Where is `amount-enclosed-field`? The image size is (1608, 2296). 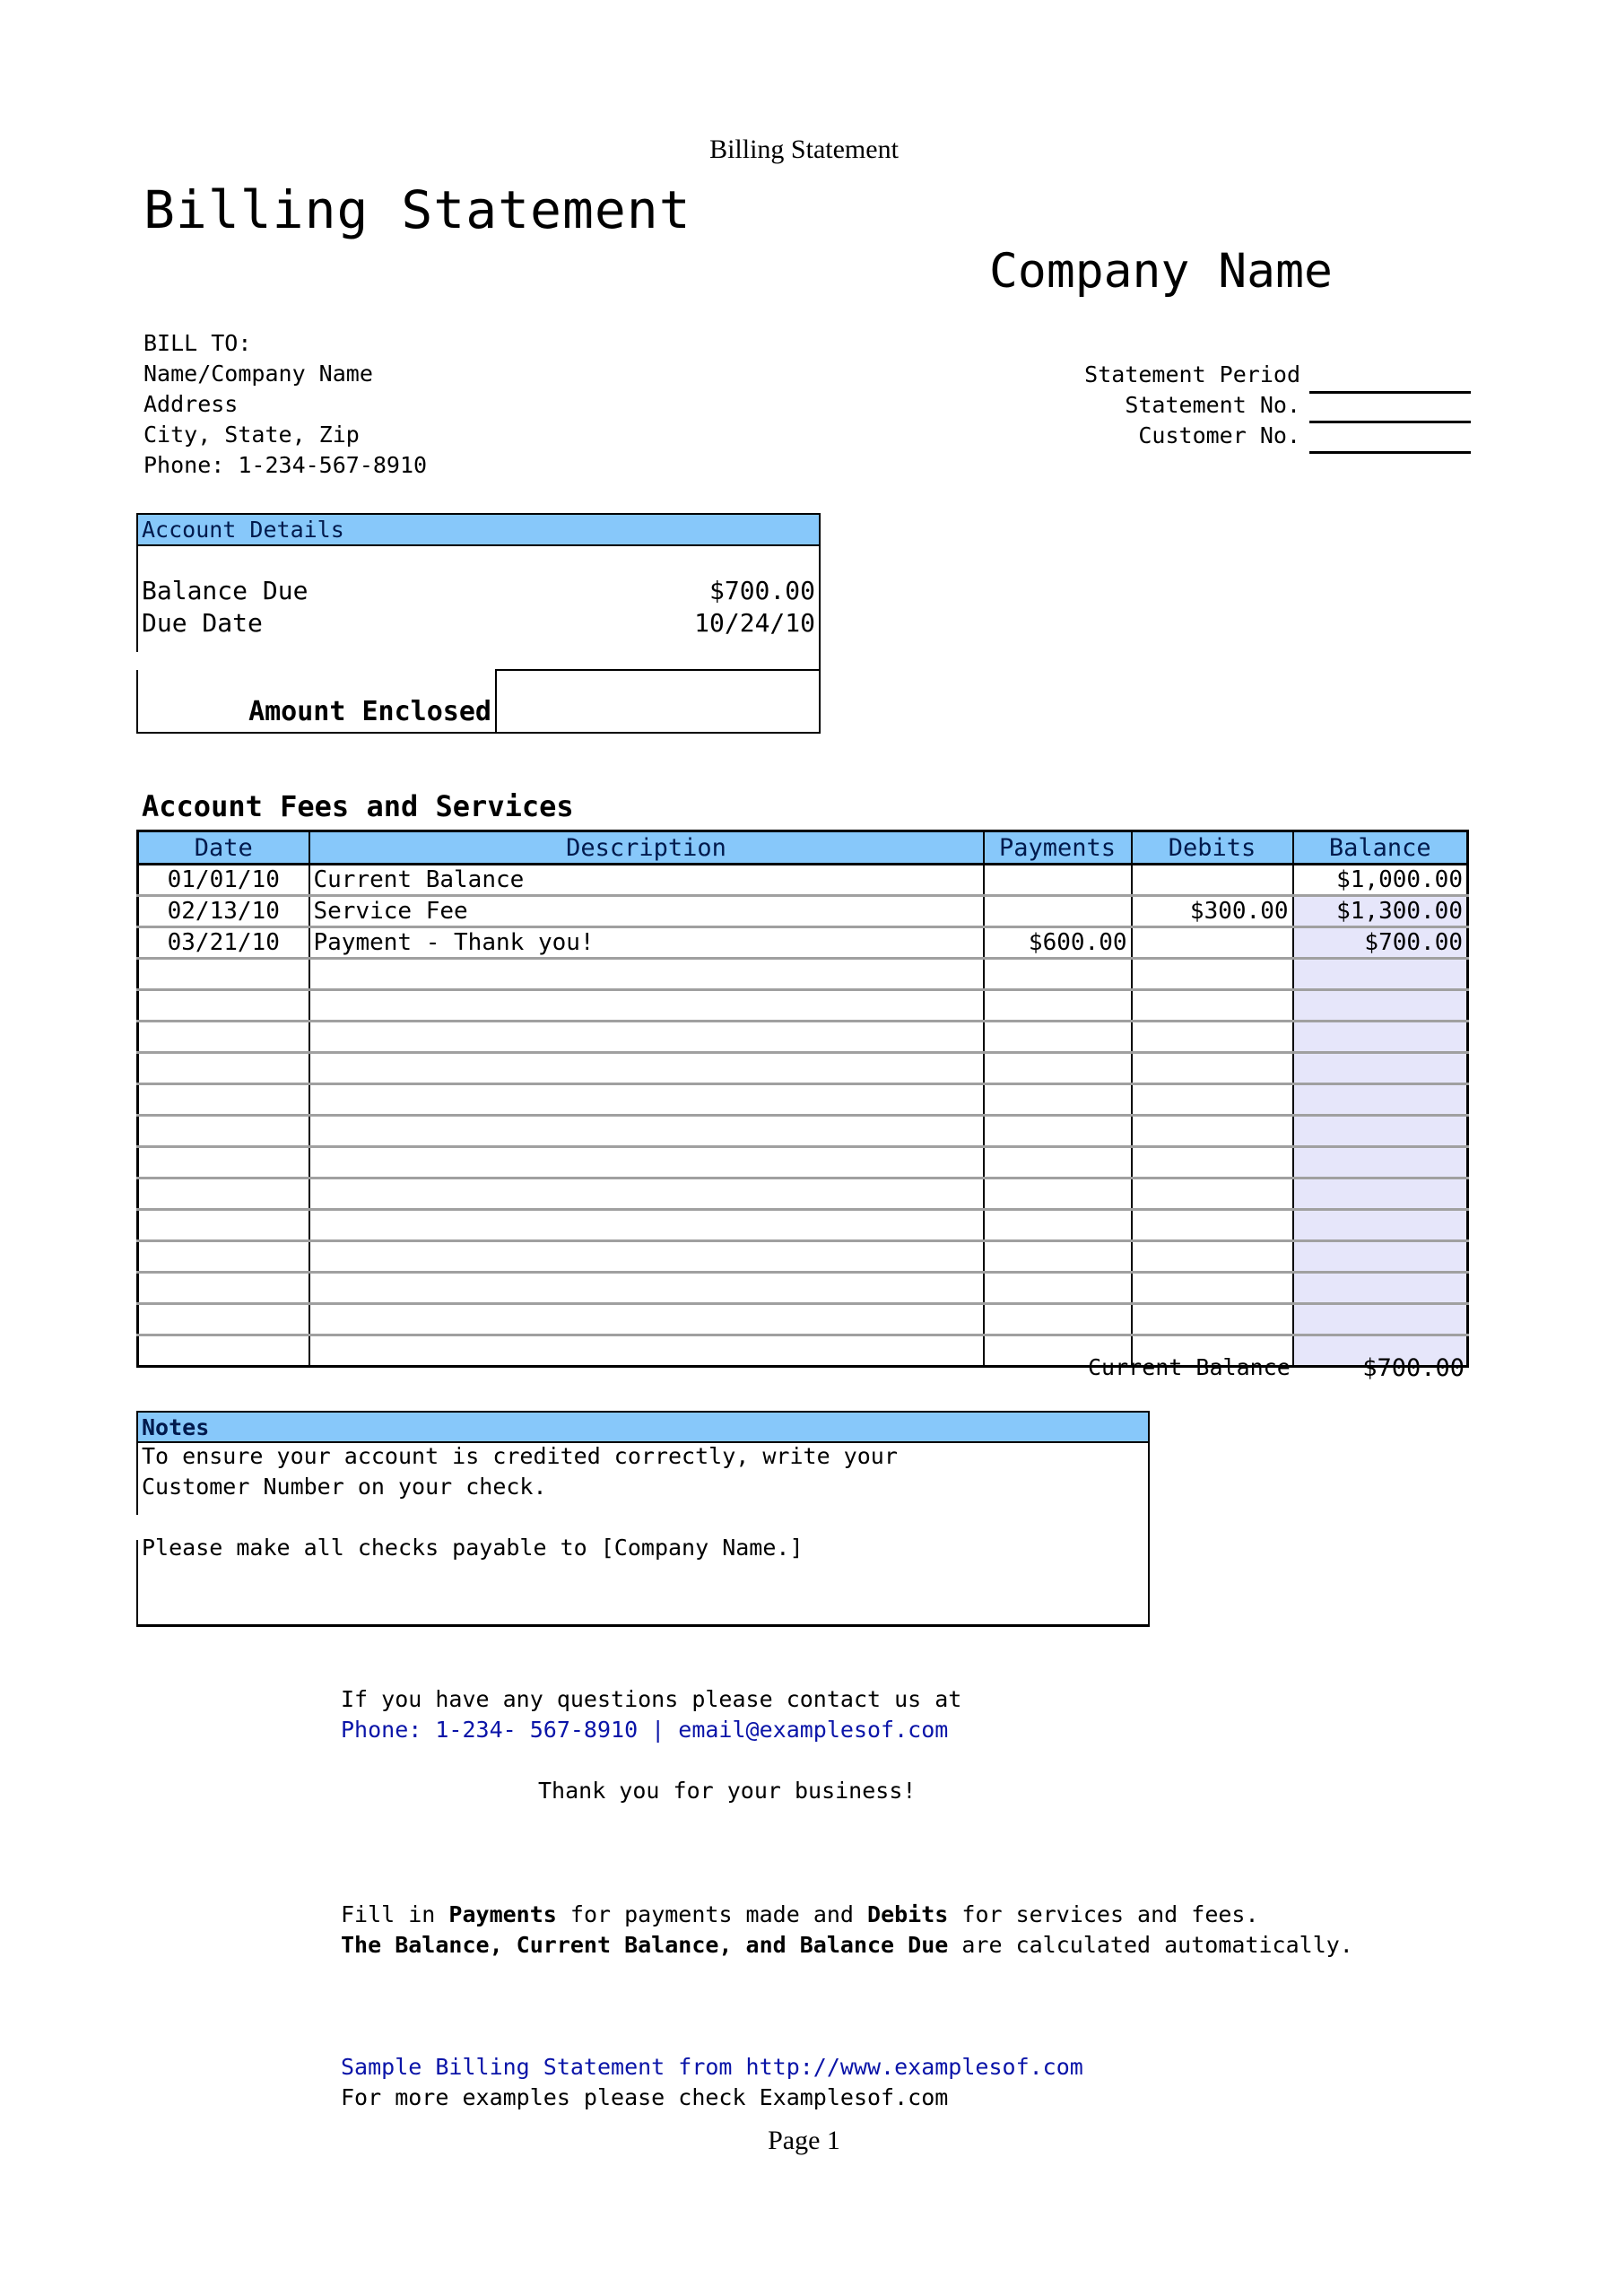
amount-enclosed-field is located at coordinates (658, 701).